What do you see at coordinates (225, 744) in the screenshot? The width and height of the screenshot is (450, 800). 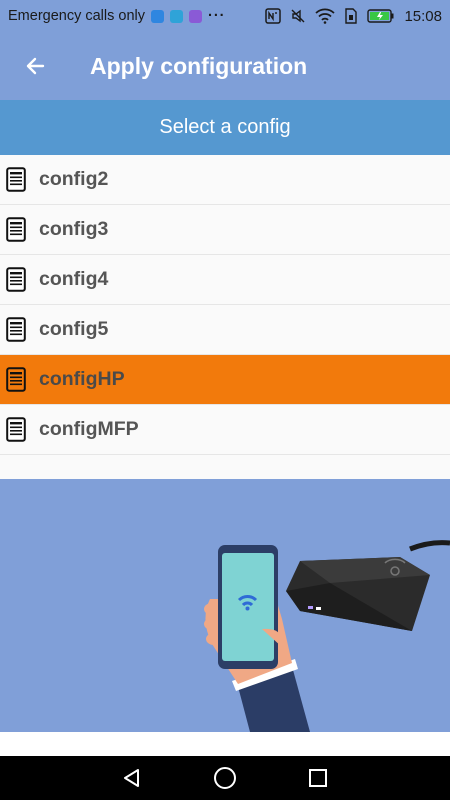 I see `bottom-spacer` at bounding box center [225, 744].